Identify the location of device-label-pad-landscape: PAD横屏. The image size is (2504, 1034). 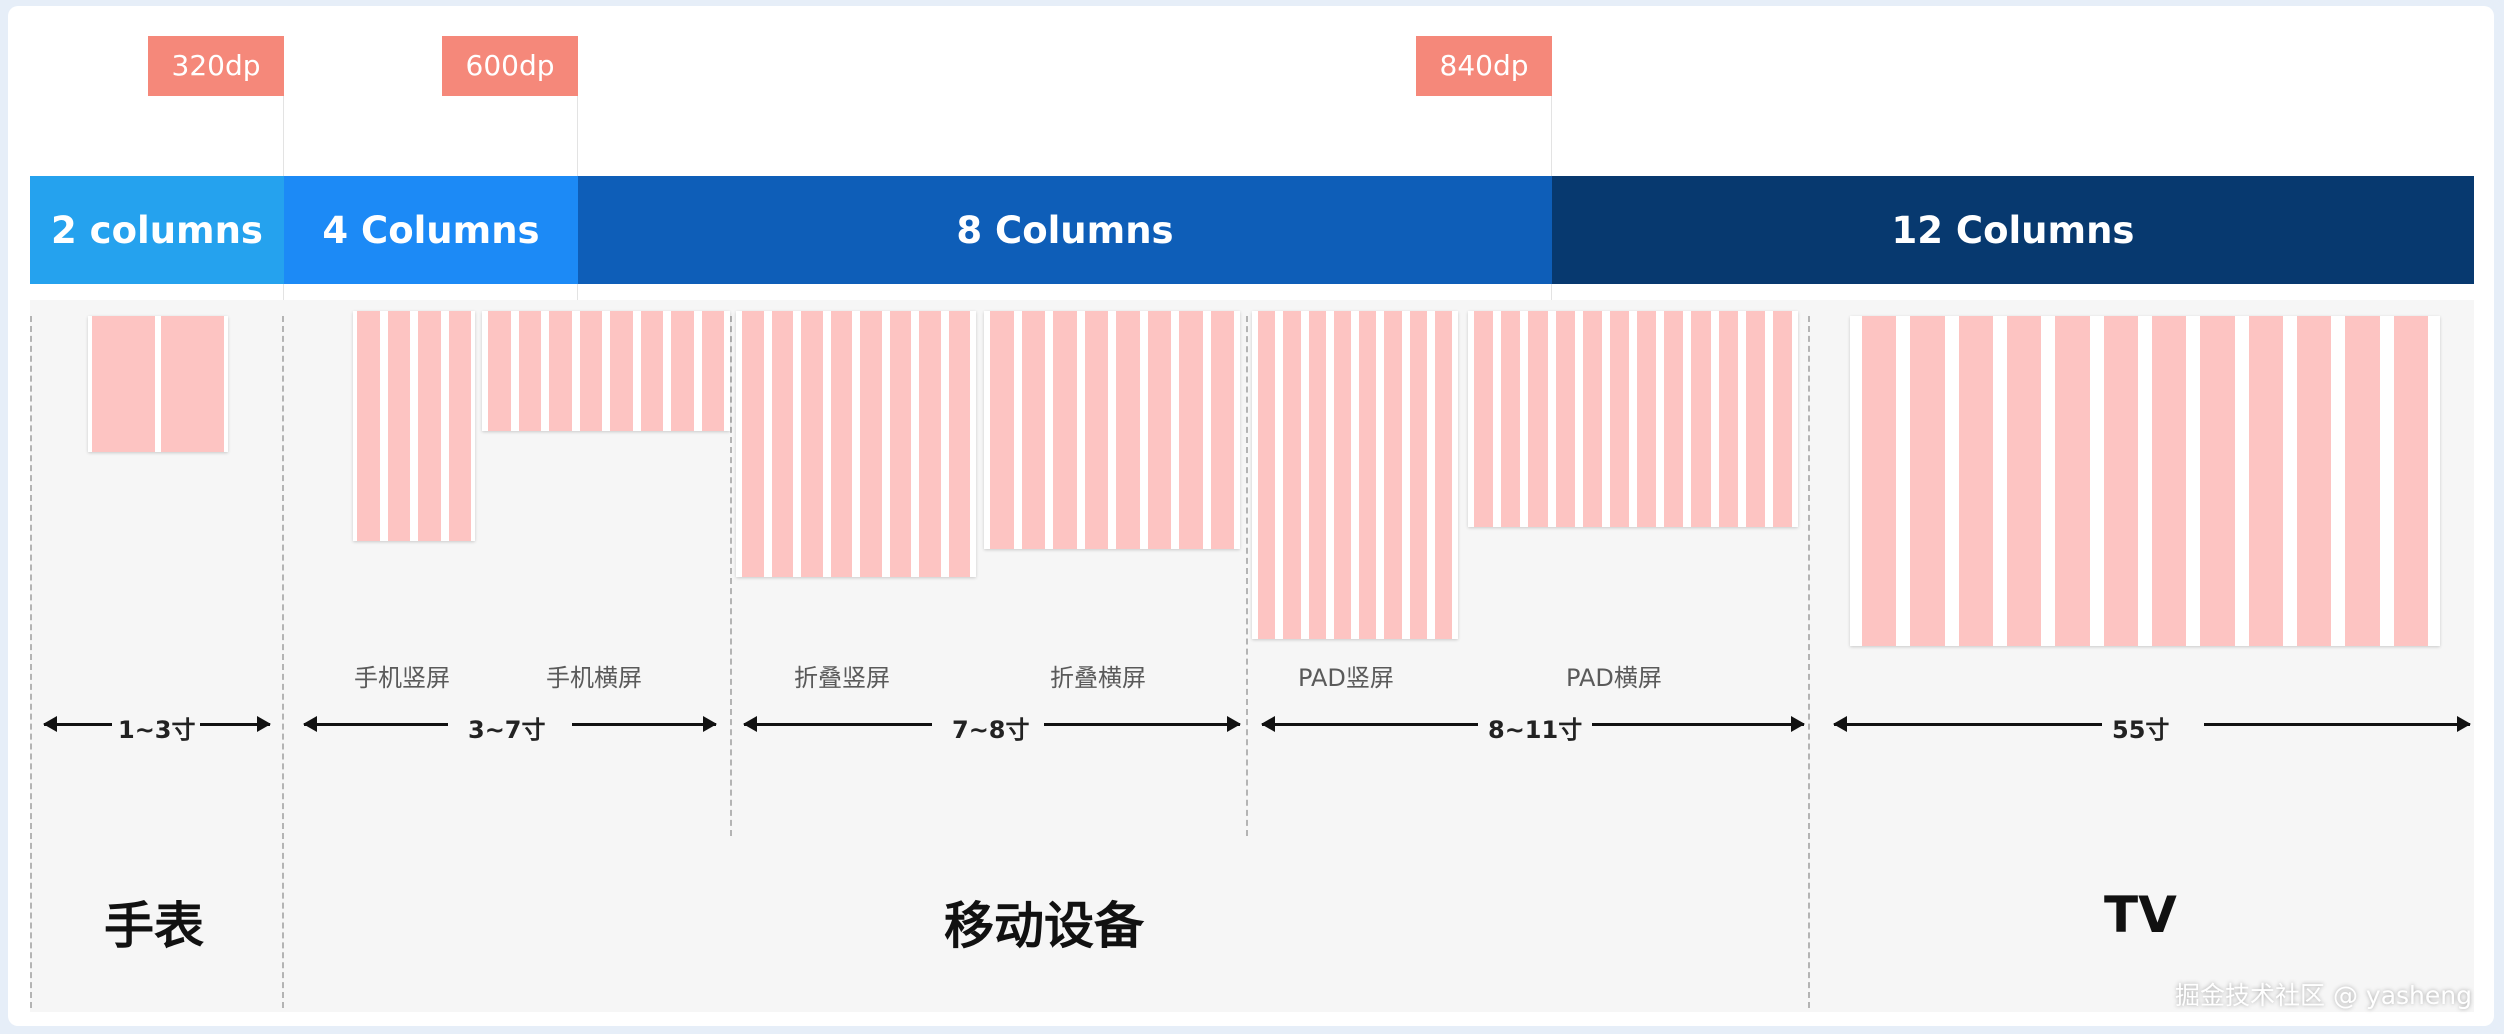
(1614, 678).